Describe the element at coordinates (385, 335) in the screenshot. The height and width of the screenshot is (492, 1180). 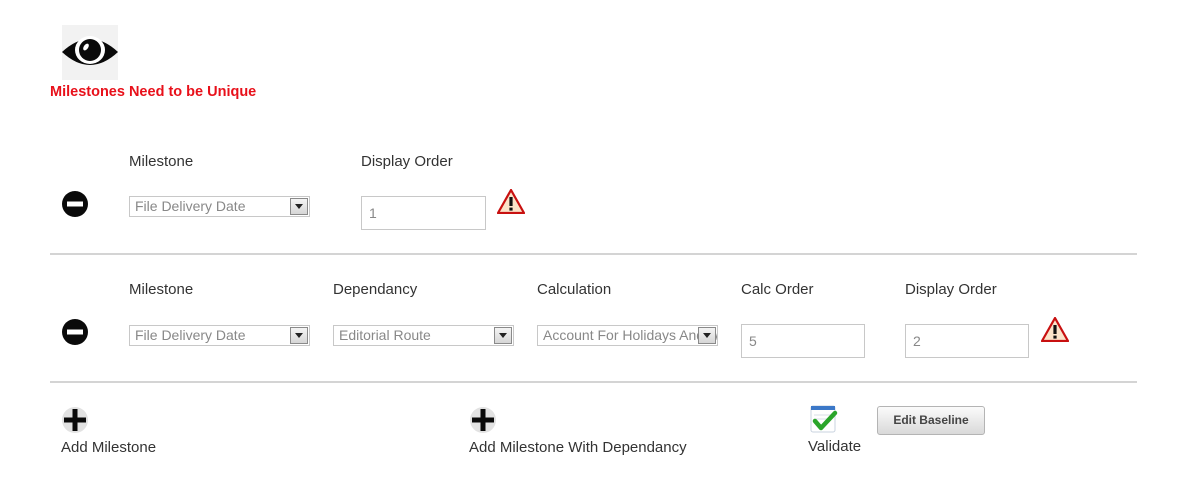
I see `dependancy-select-value: Editorial Route` at that location.